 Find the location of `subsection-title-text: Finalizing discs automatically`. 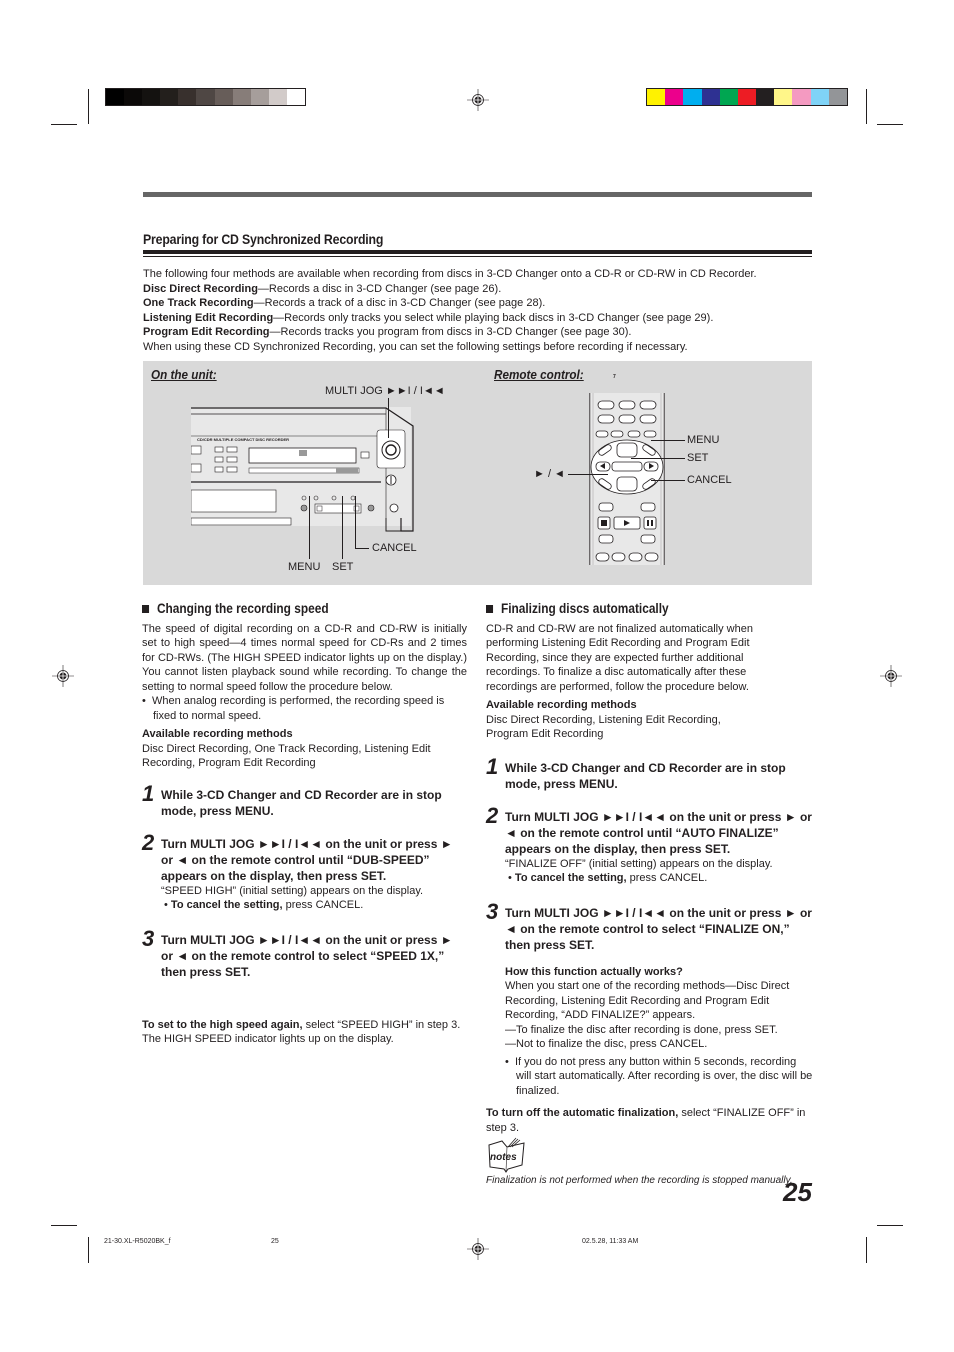

subsection-title-text: Finalizing discs automatically is located at coordinates (584, 608).